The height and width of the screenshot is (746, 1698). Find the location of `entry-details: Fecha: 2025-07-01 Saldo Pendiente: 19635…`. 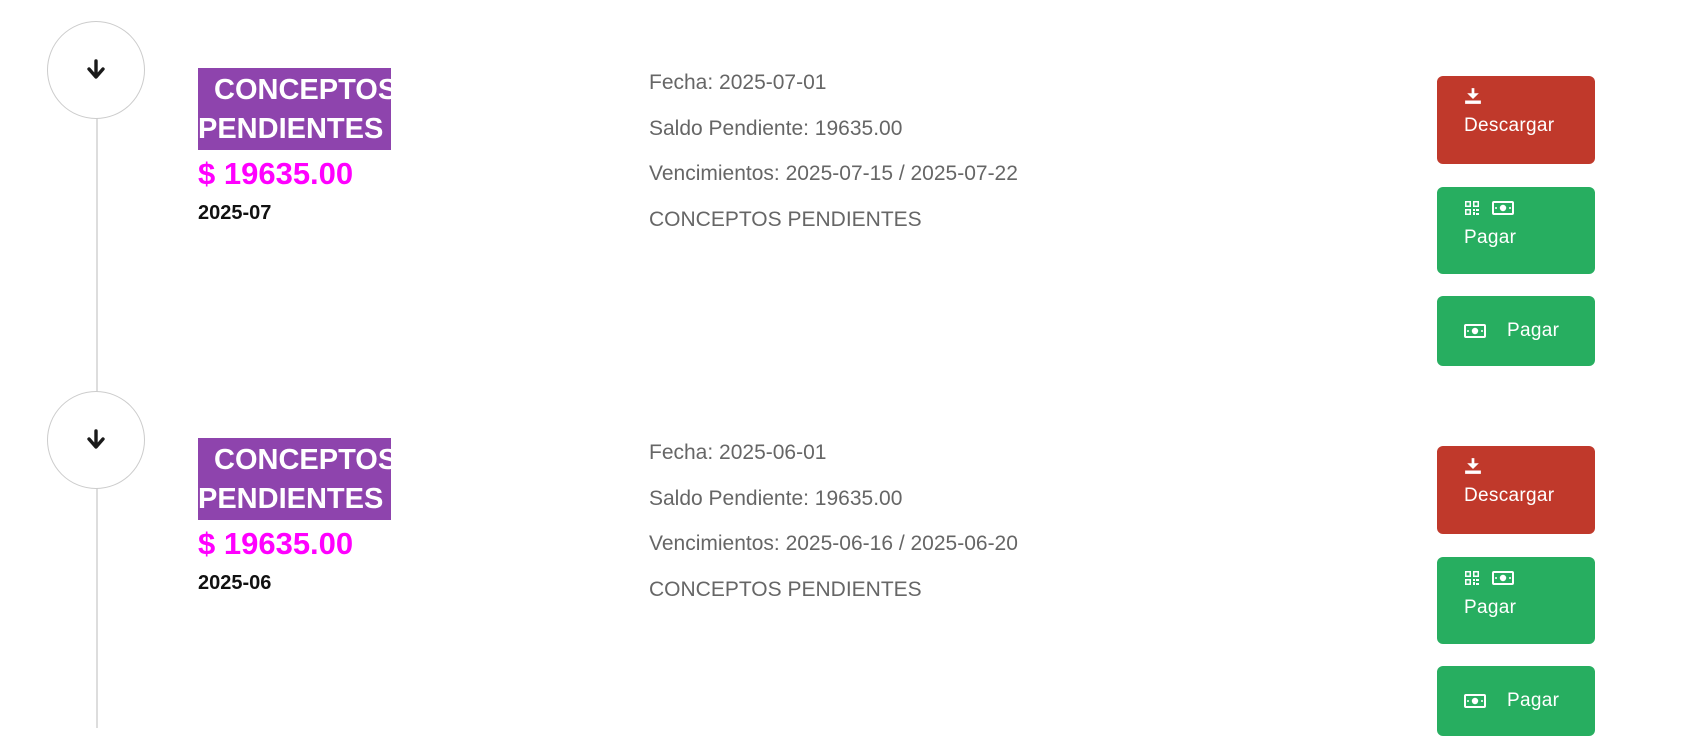

entry-details: Fecha: 2025-07-01 Saldo Pendiente: 19635… is located at coordinates (833, 159).